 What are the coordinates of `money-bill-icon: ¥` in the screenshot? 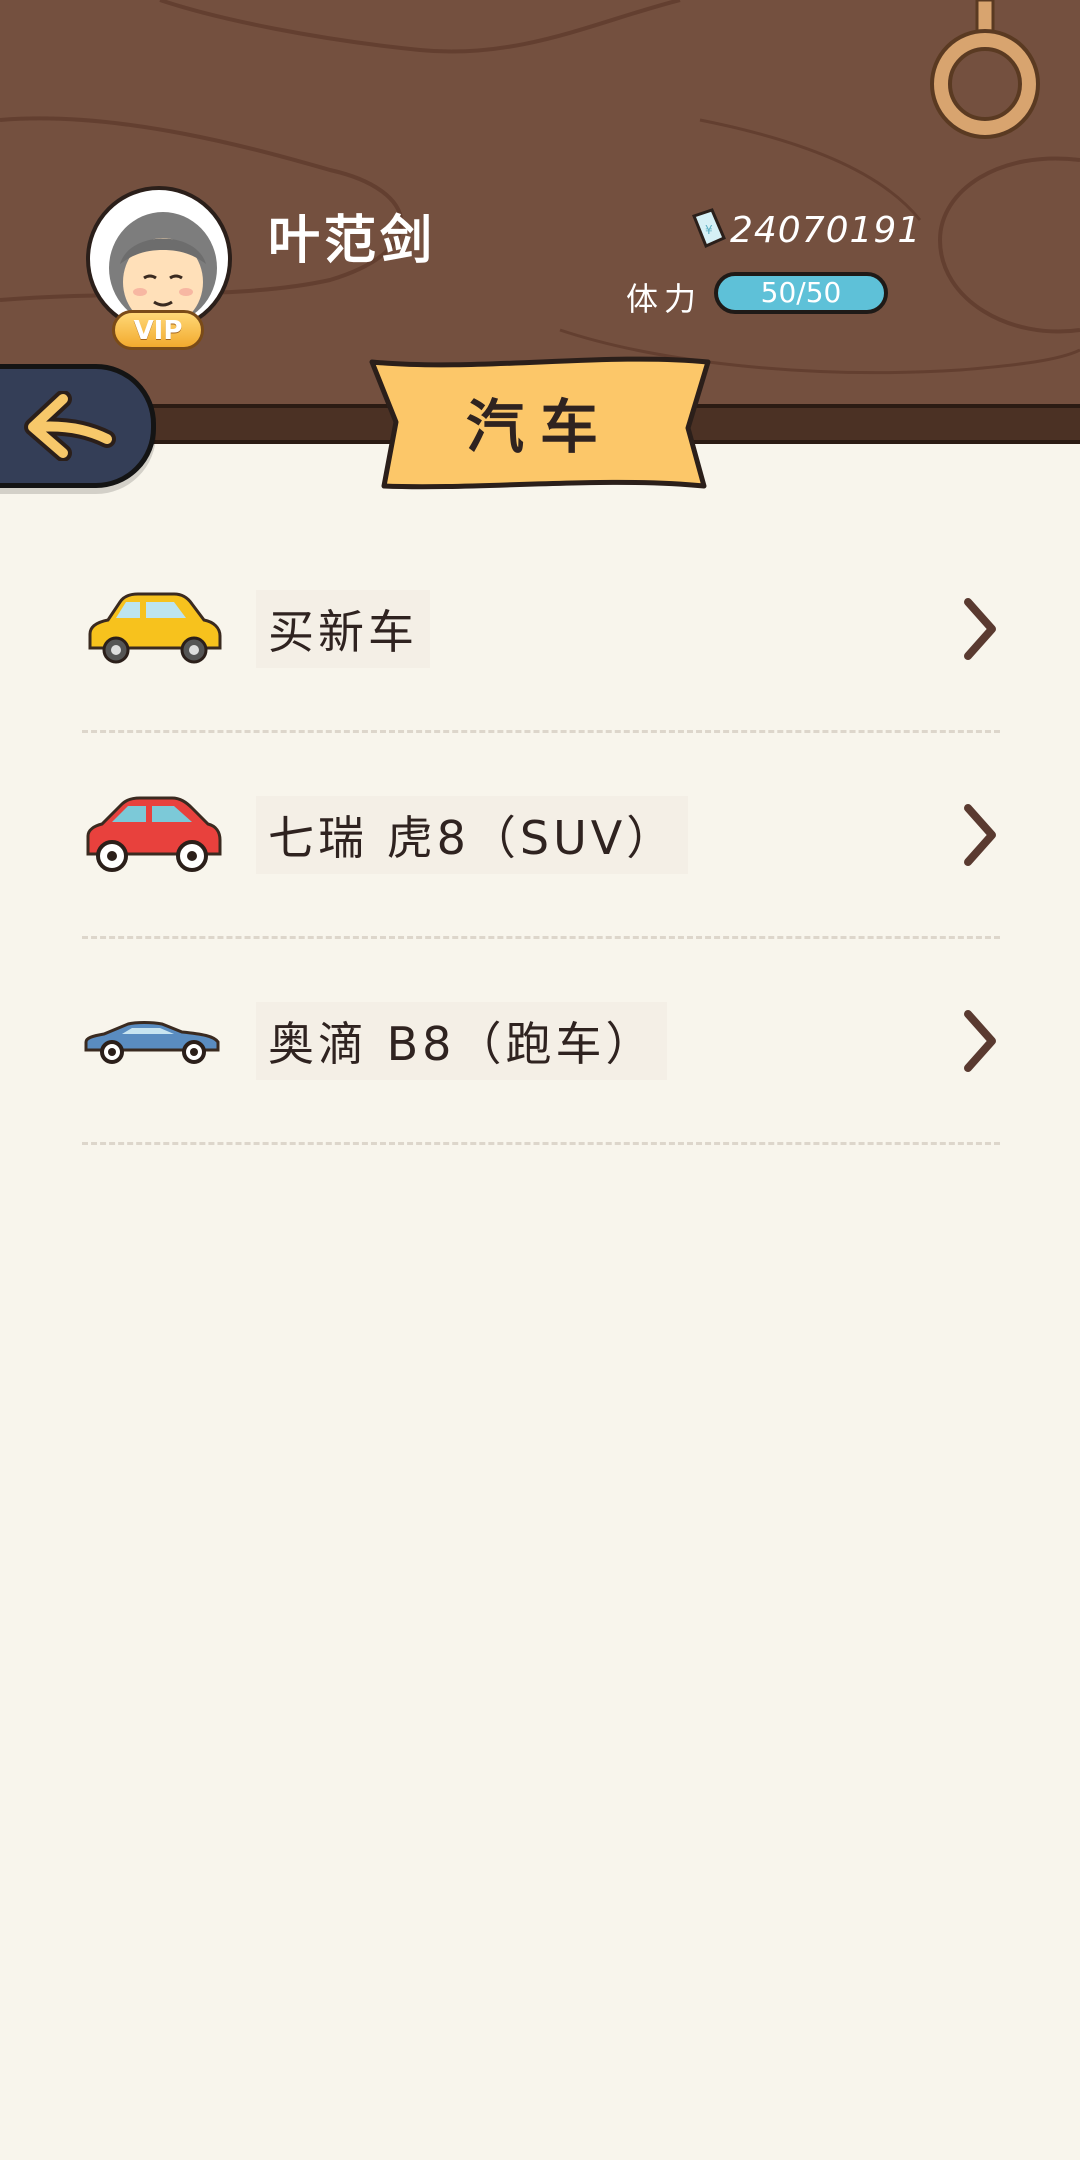 It's located at (709, 228).